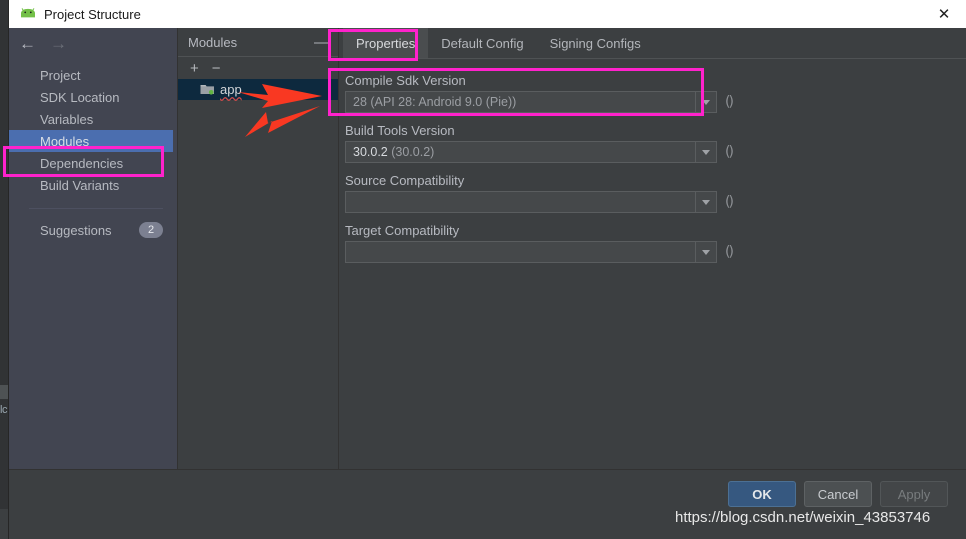 This screenshot has width=966, height=539. What do you see at coordinates (400, 130) in the screenshot?
I see `field-label: Build Tools Version` at bounding box center [400, 130].